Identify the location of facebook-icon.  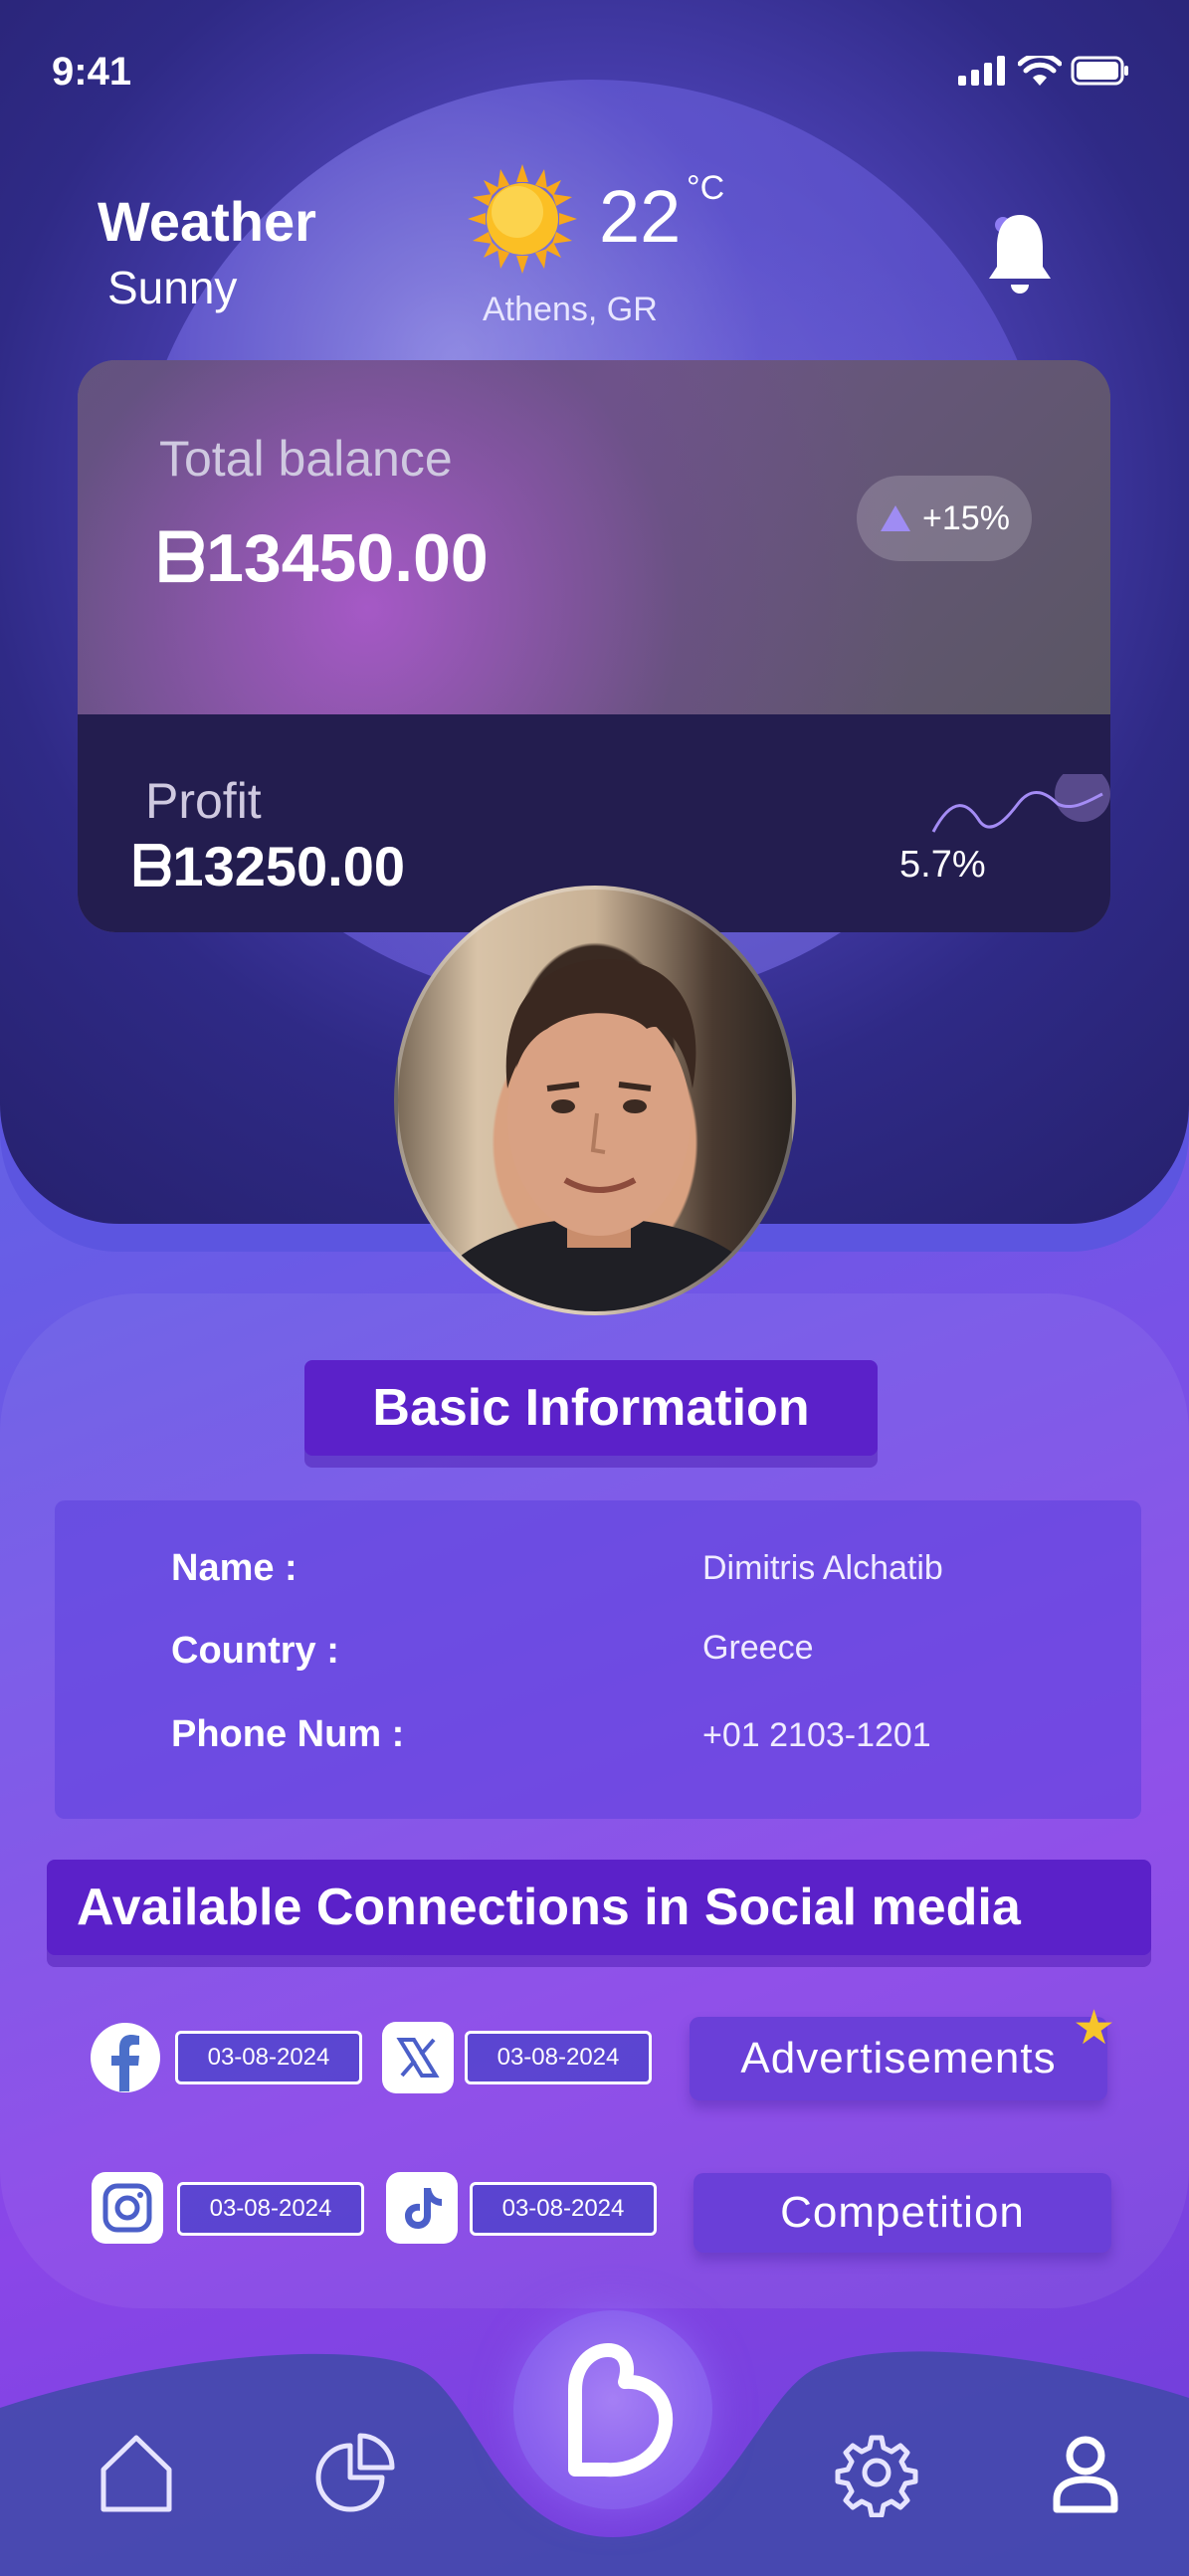
(125, 2057).